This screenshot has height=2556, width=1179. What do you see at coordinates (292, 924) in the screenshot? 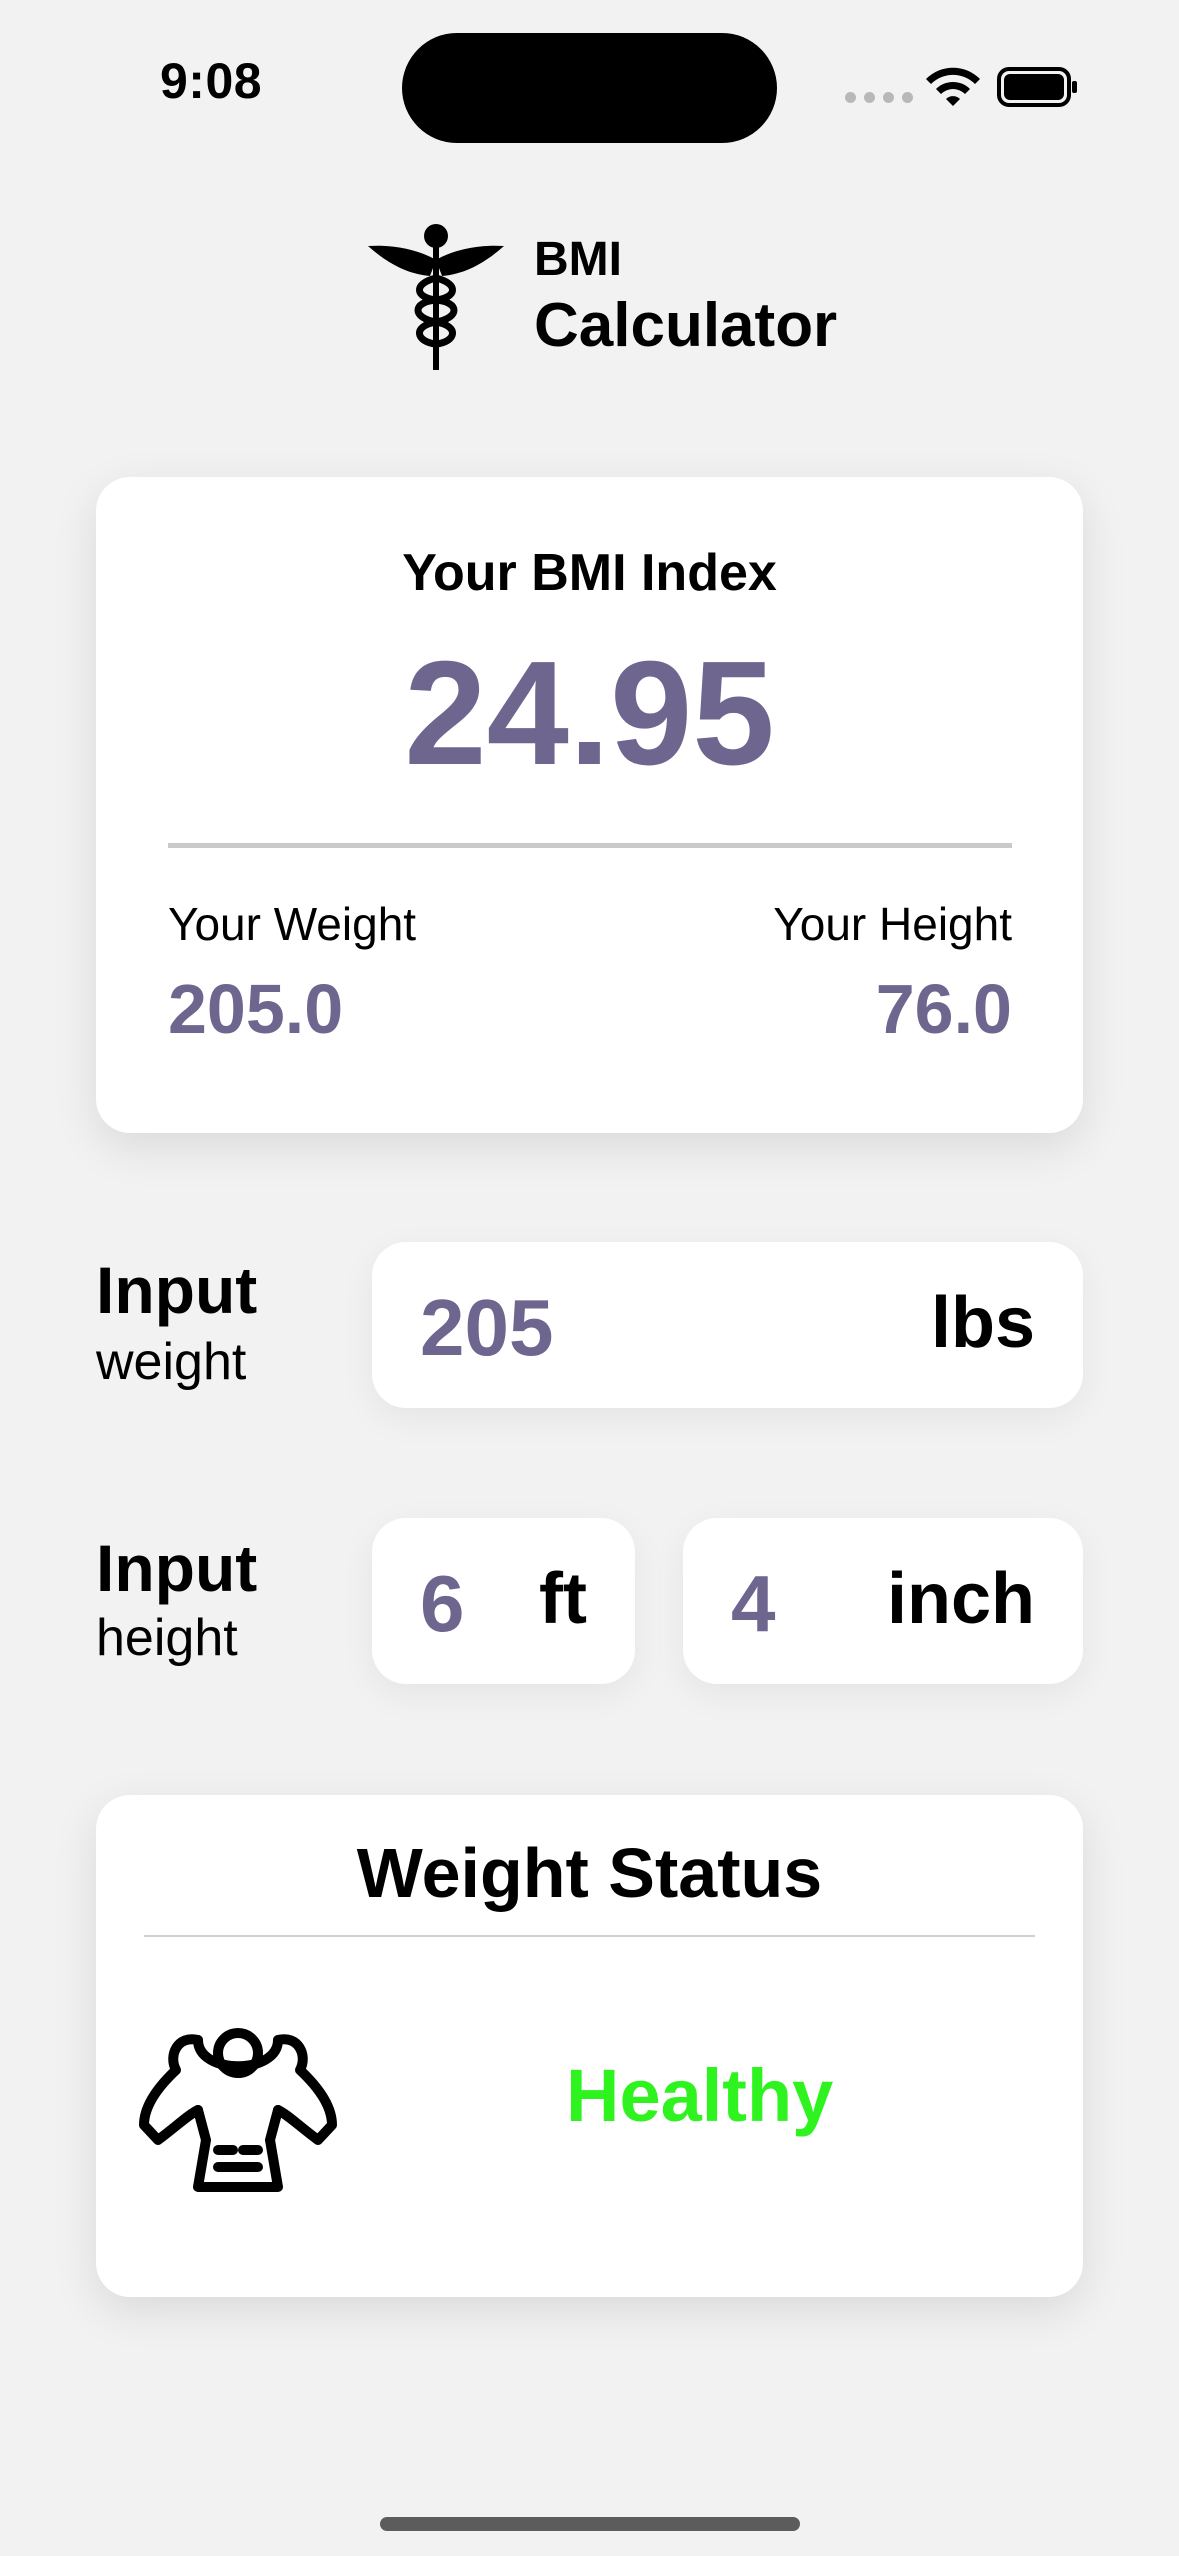
I see `weight-summary-label: Your Weight` at bounding box center [292, 924].